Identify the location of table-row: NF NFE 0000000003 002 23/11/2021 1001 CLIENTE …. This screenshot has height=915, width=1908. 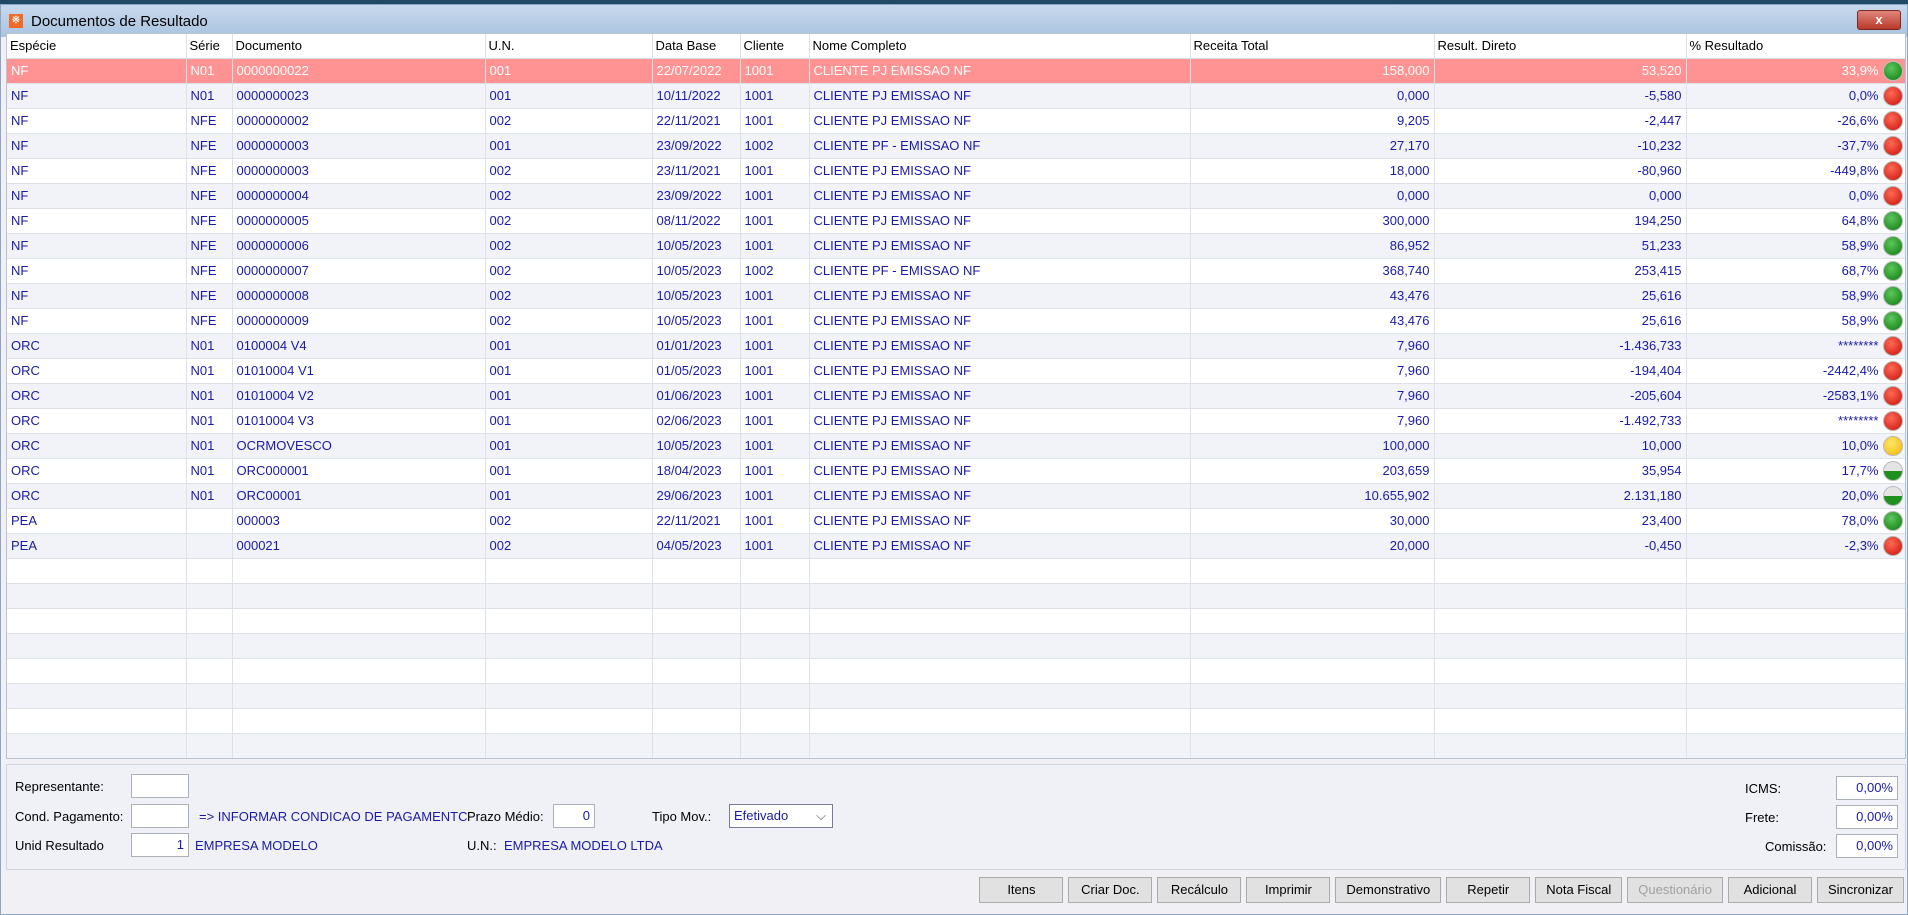
(956, 171).